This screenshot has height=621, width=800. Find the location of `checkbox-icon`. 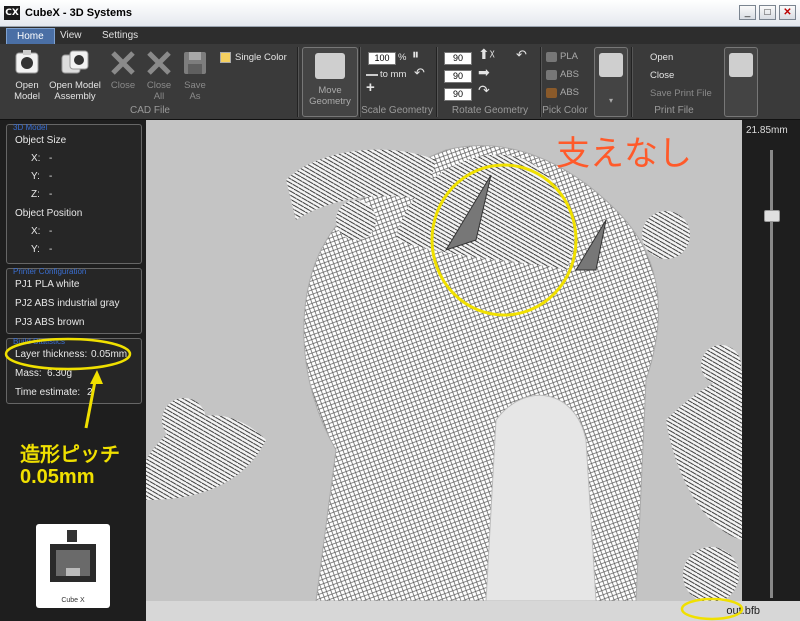

checkbox-icon is located at coordinates (225, 57).